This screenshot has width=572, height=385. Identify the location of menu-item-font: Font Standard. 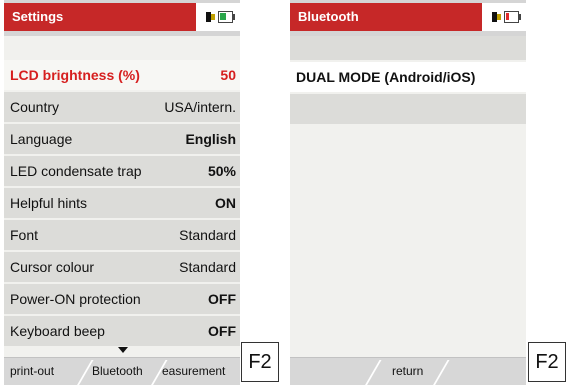
(122, 235).